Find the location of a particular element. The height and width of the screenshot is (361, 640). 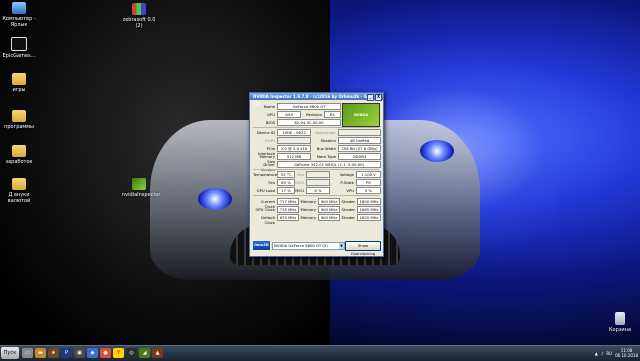

gpu-clock-label: GPU Clock is located at coordinates (265, 209).